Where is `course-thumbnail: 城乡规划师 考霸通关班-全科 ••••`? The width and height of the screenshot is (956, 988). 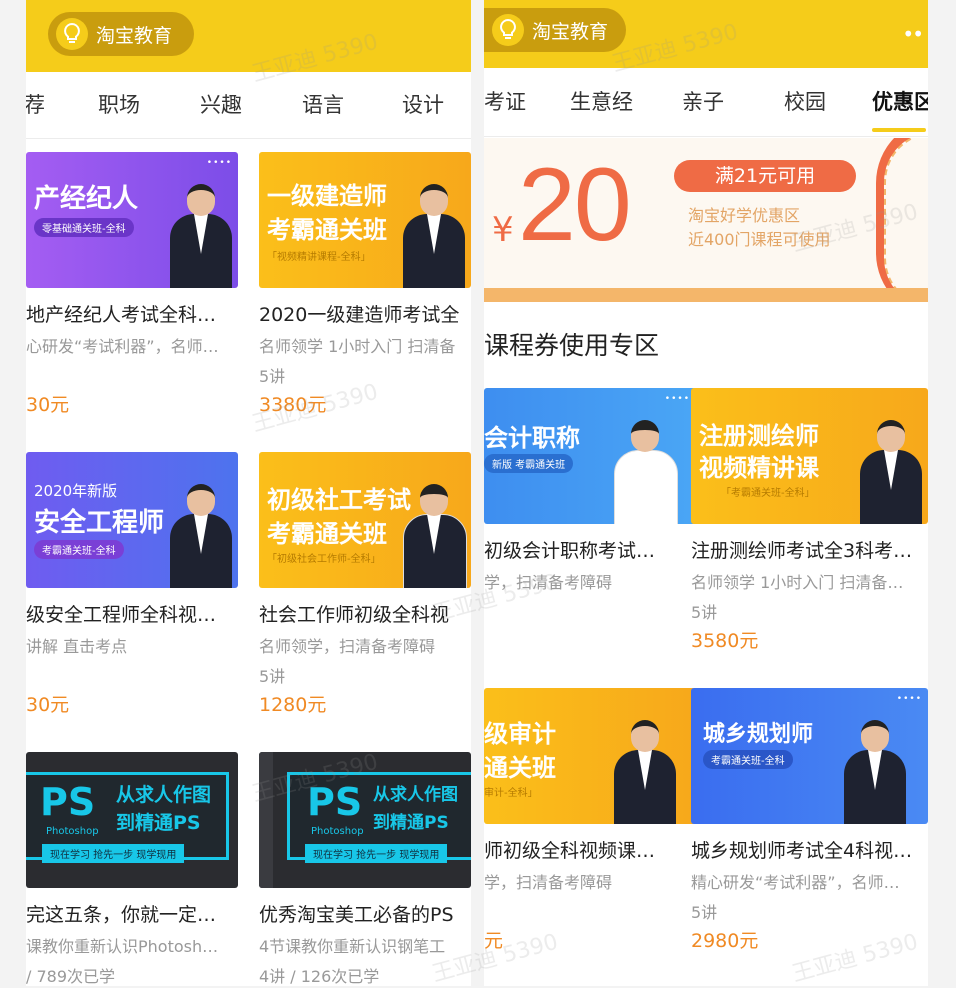
course-thumbnail: 城乡规划师 考霸通关班-全科 •••• is located at coordinates (809, 756).